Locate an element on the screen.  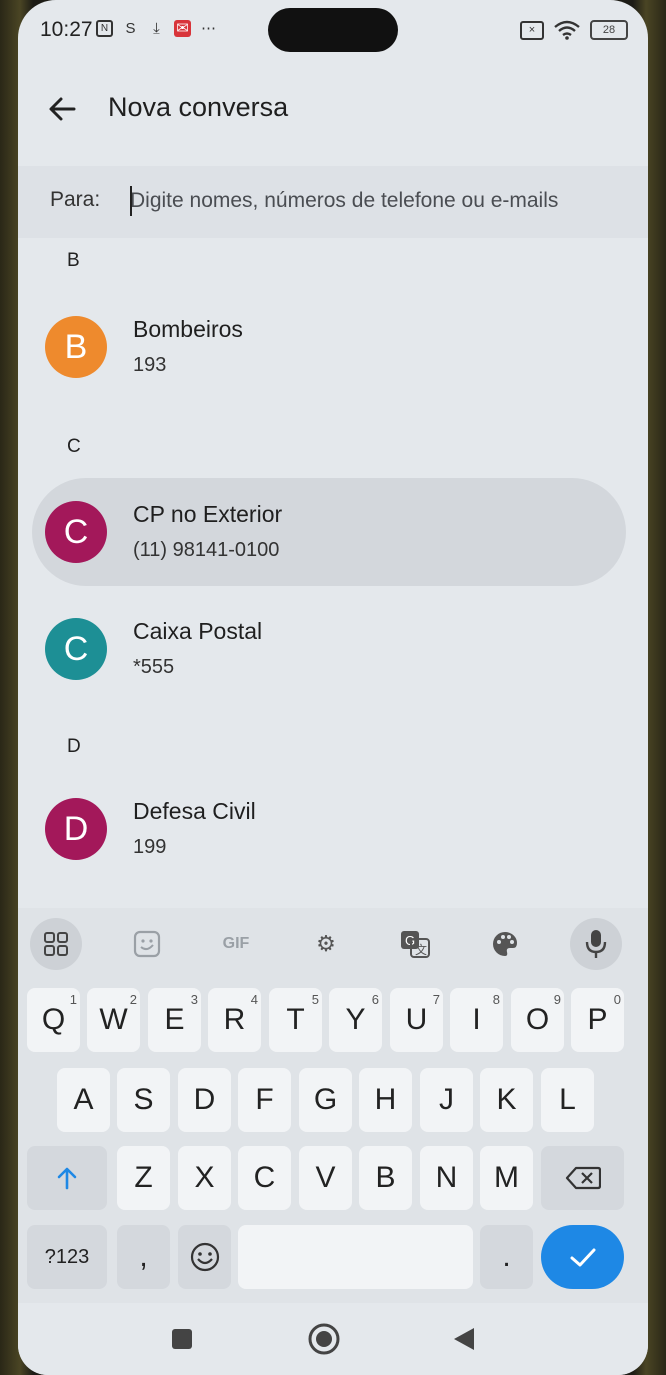
gif-button: GIF is located at coordinates (236, 944).